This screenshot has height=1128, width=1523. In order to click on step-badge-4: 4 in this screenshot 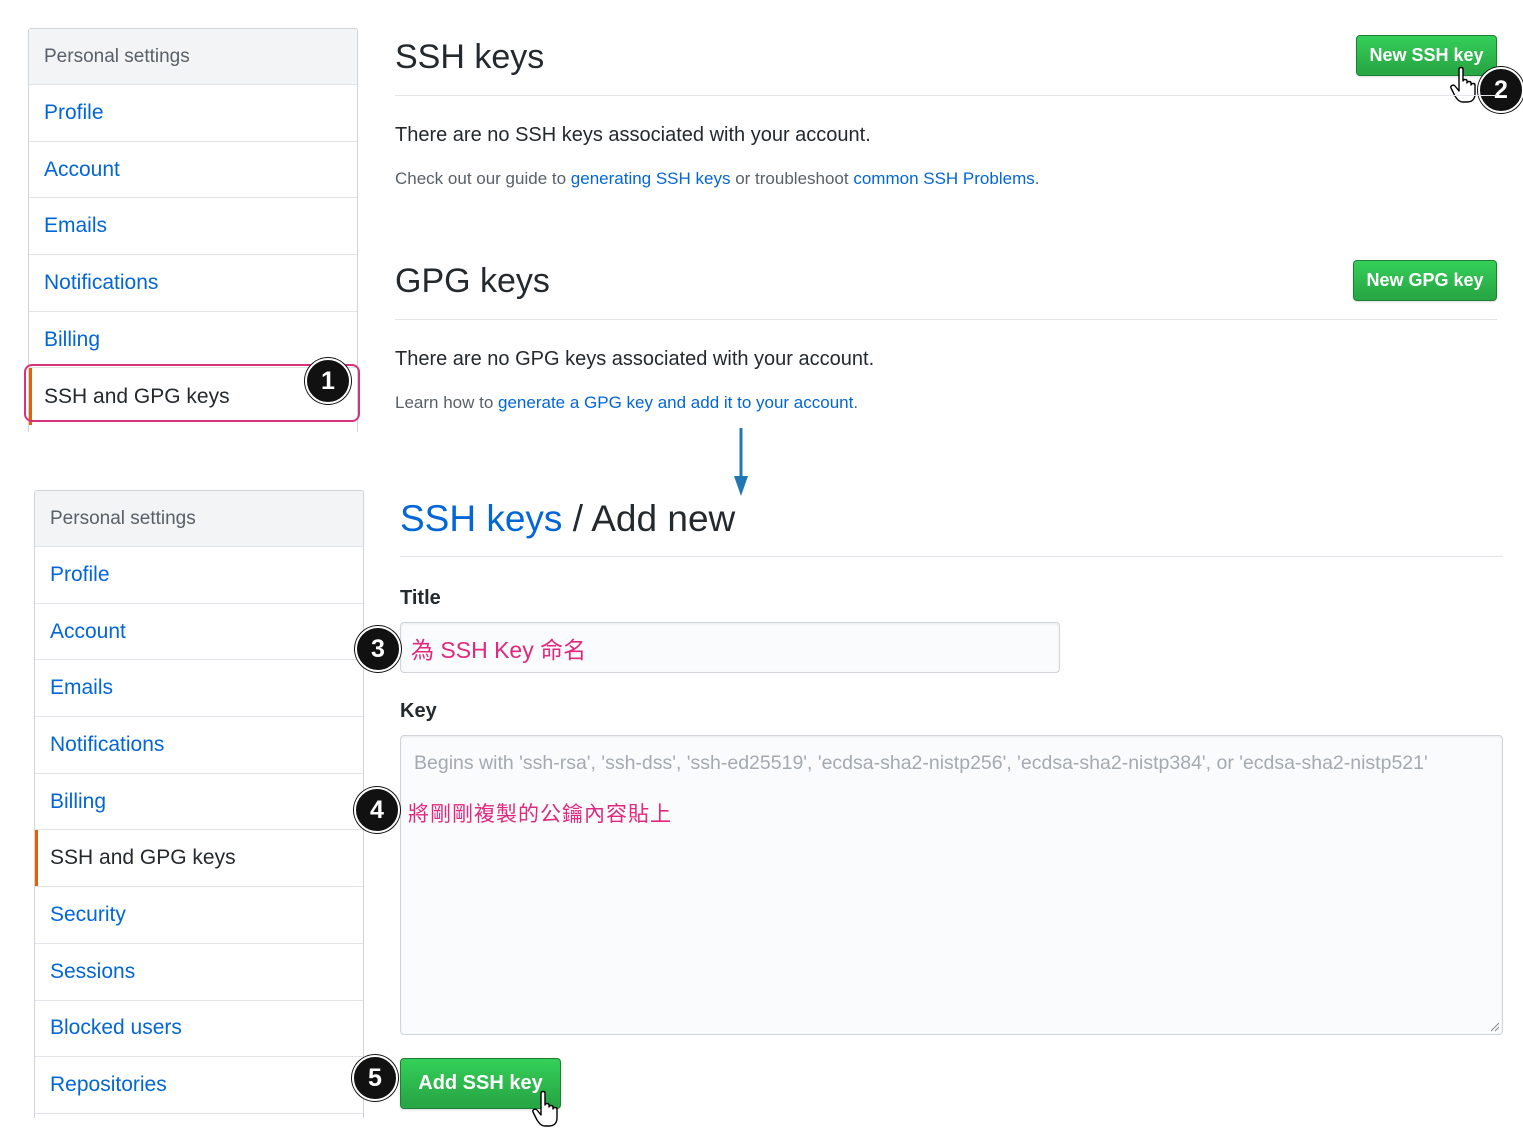, I will do `click(377, 810)`.